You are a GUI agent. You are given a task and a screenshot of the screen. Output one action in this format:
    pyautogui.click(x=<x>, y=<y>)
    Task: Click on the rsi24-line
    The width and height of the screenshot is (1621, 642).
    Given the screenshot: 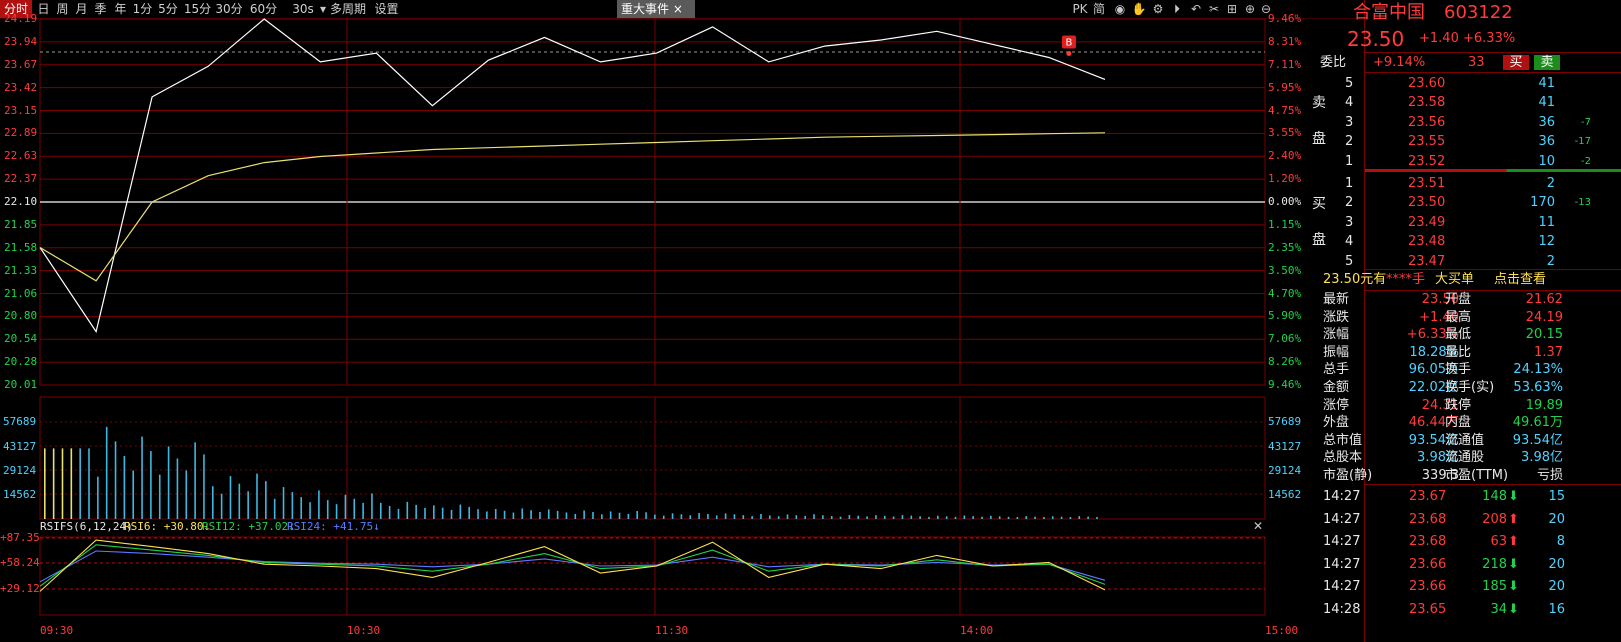 What is the action you would take?
    pyautogui.click(x=572, y=566)
    